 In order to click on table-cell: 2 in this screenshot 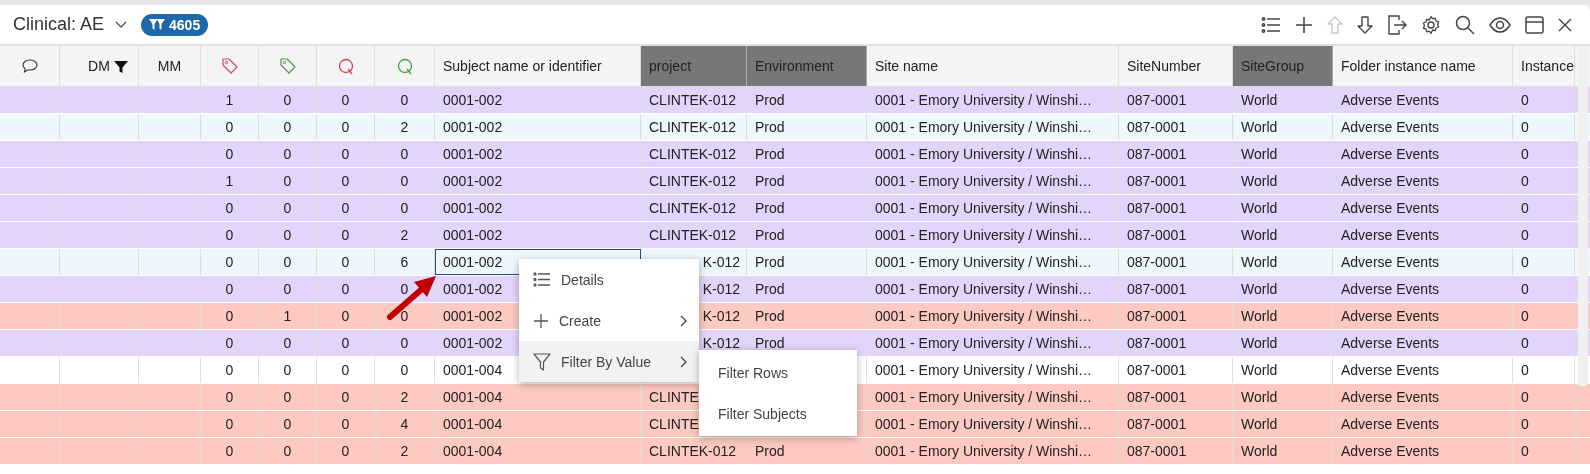, I will do `click(404, 451)`.